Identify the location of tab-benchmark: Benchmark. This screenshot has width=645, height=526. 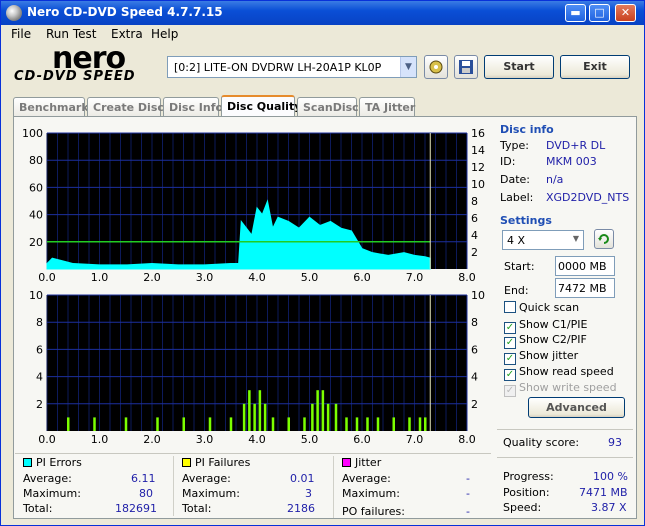
(51, 106).